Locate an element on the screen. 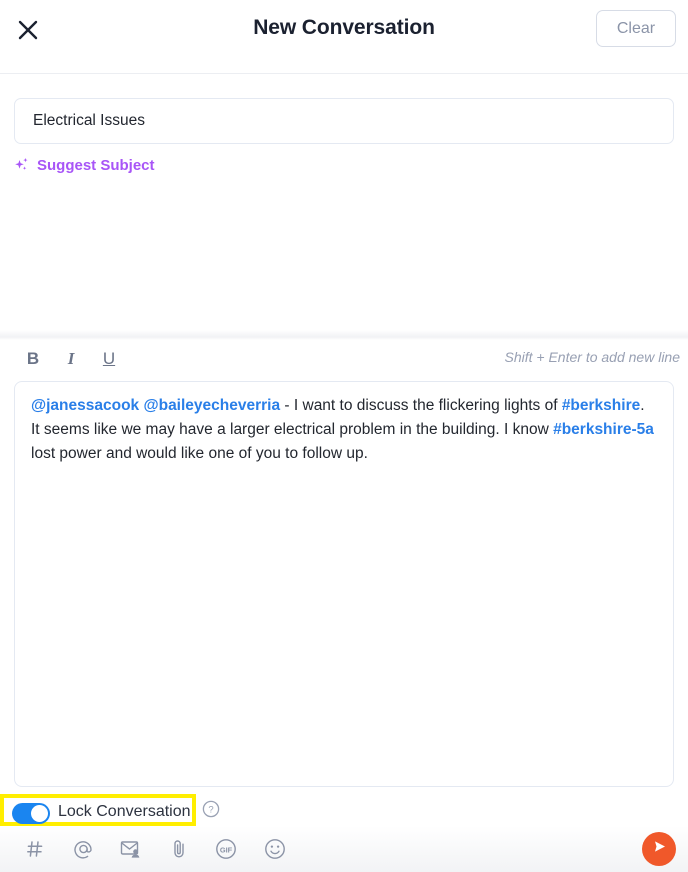 Image resolution: width=688 pixels, height=872 pixels. subject-input is located at coordinates (344, 121).